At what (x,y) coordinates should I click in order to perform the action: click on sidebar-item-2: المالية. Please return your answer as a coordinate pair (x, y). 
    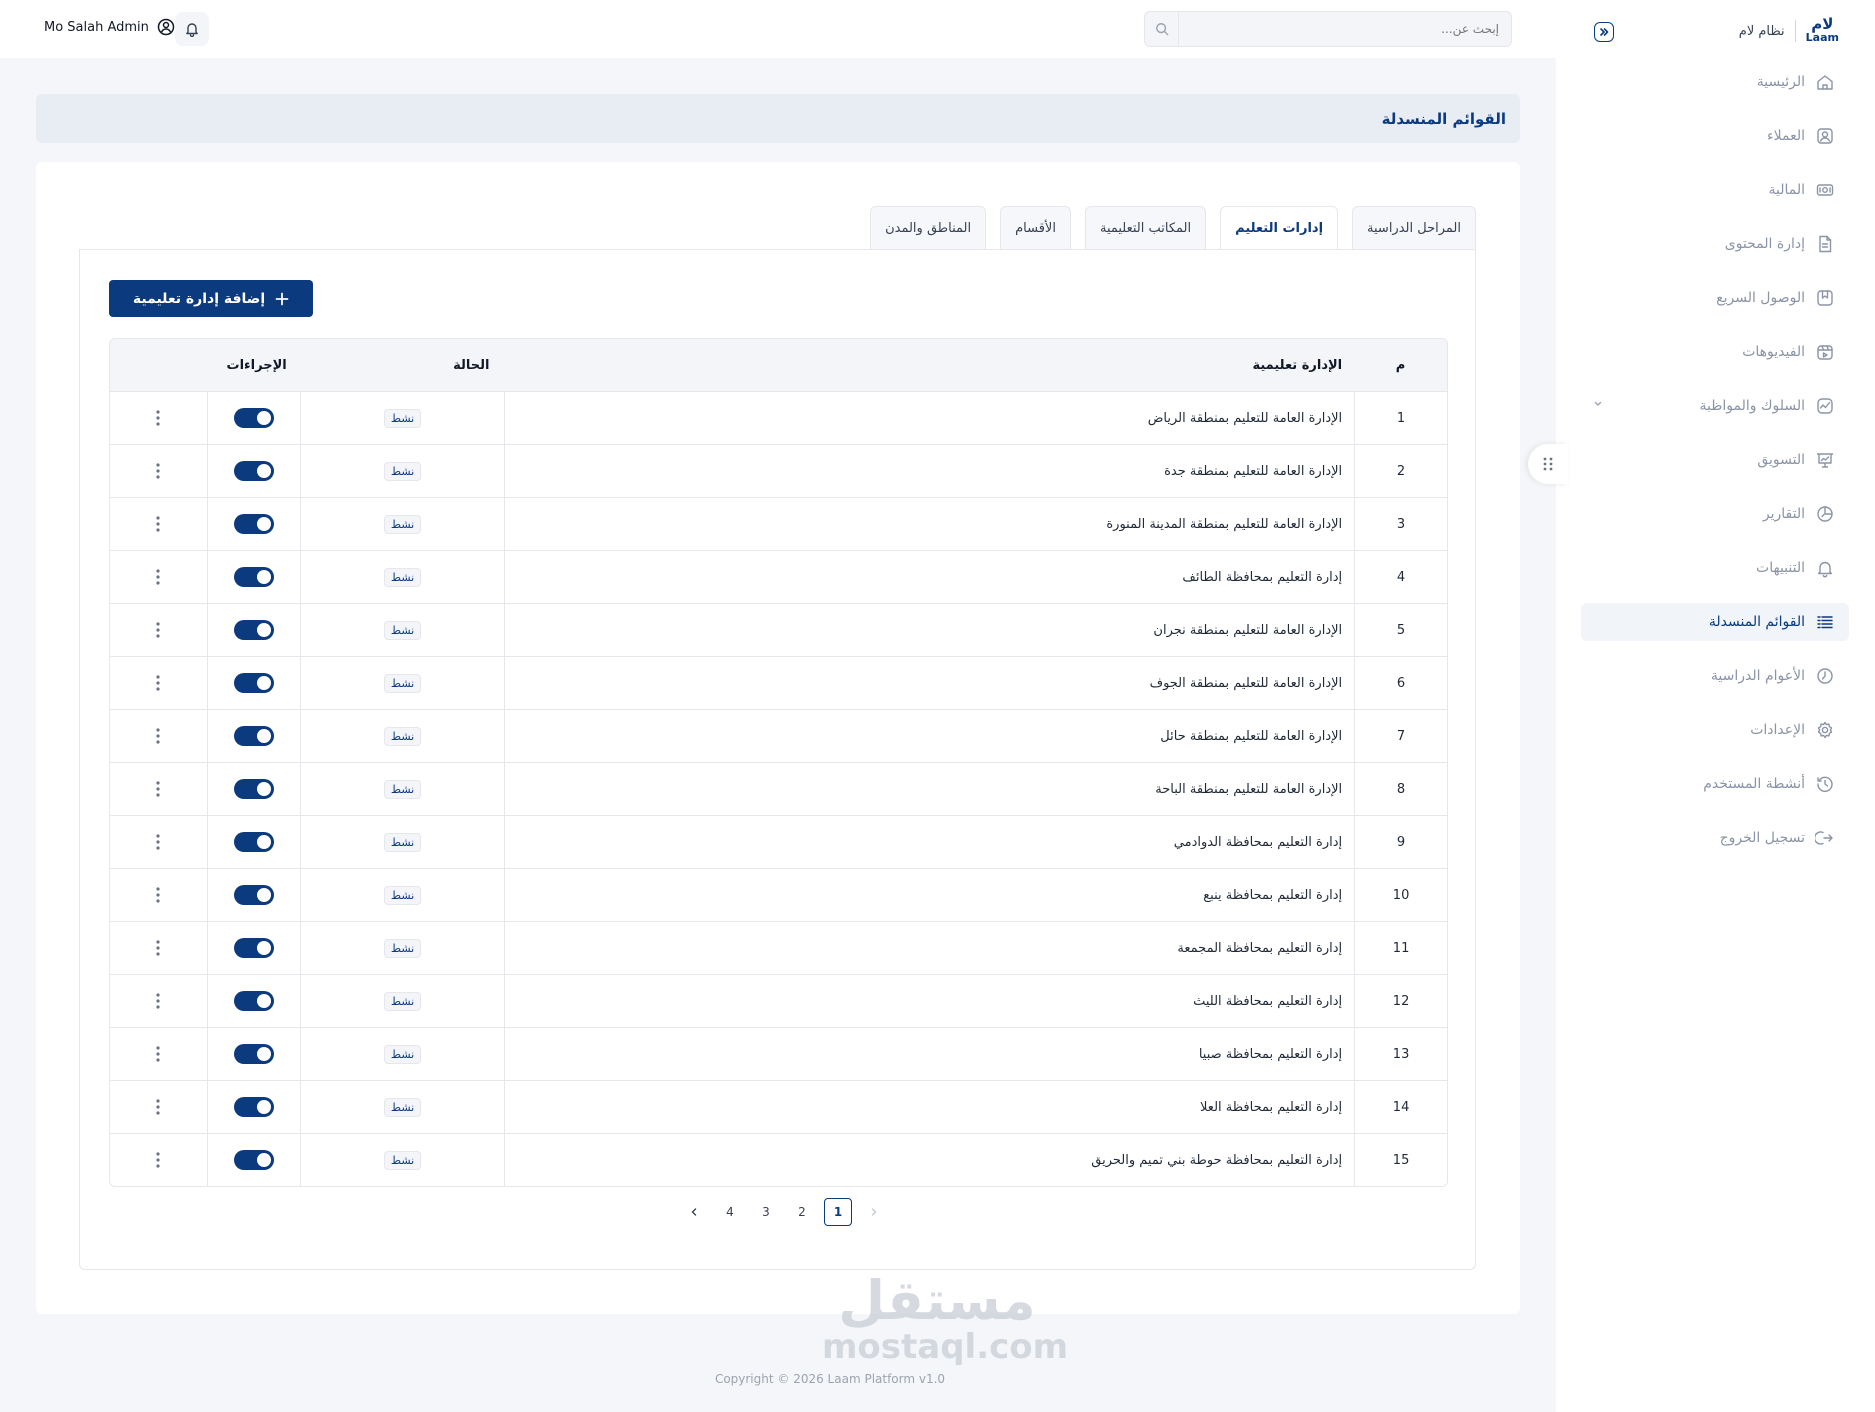
    Looking at the image, I should click on (1715, 190).